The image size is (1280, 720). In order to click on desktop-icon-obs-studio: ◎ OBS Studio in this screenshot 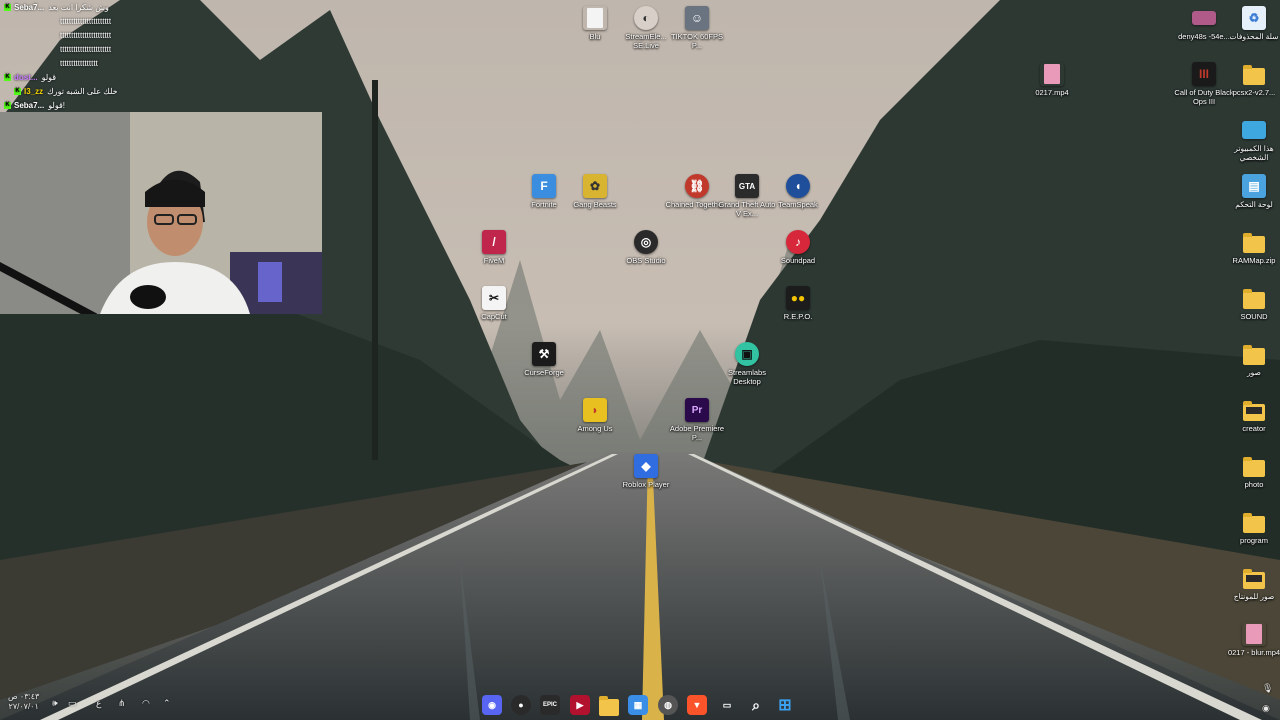, I will do `click(646, 247)`.